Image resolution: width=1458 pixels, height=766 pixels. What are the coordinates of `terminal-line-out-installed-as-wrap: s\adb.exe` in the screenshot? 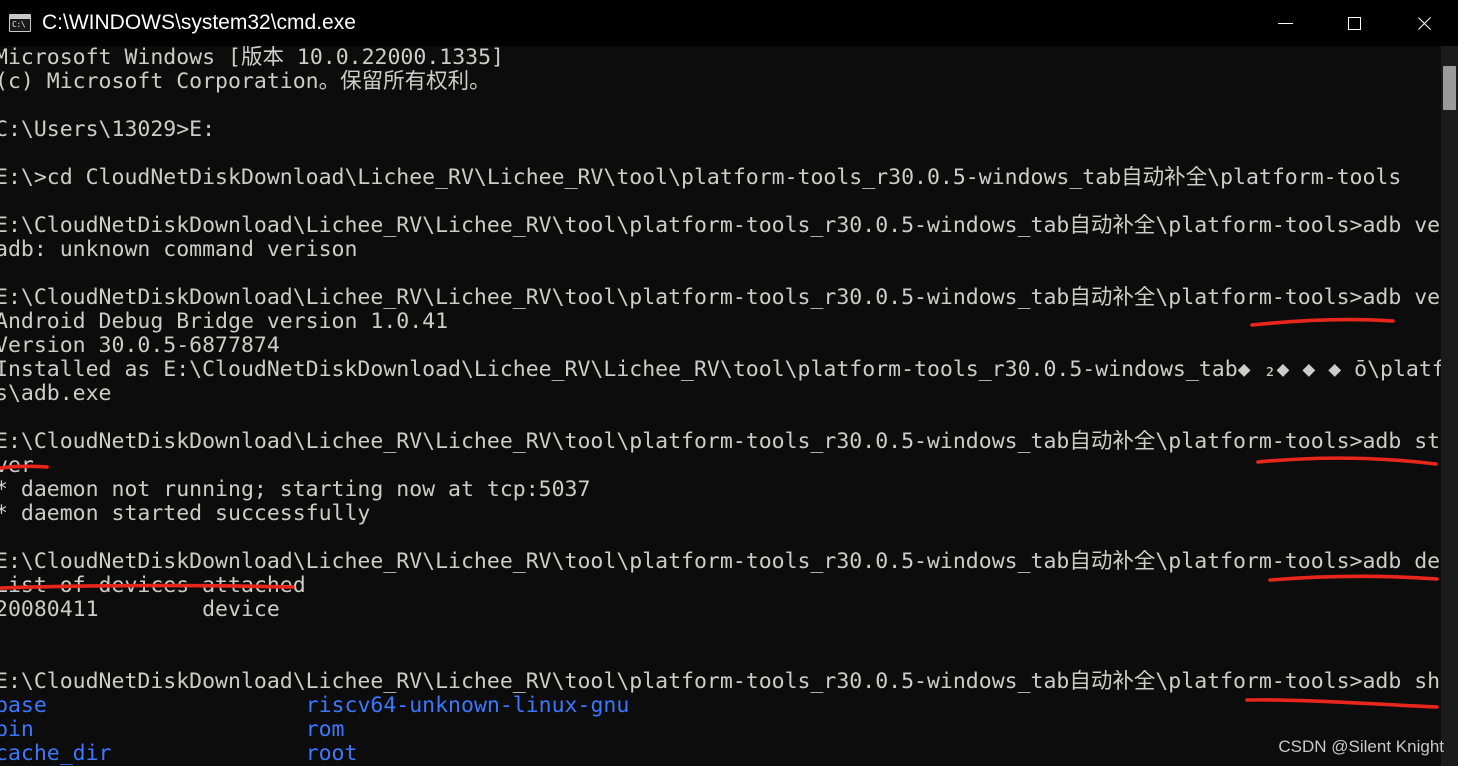 It's located at (56, 394).